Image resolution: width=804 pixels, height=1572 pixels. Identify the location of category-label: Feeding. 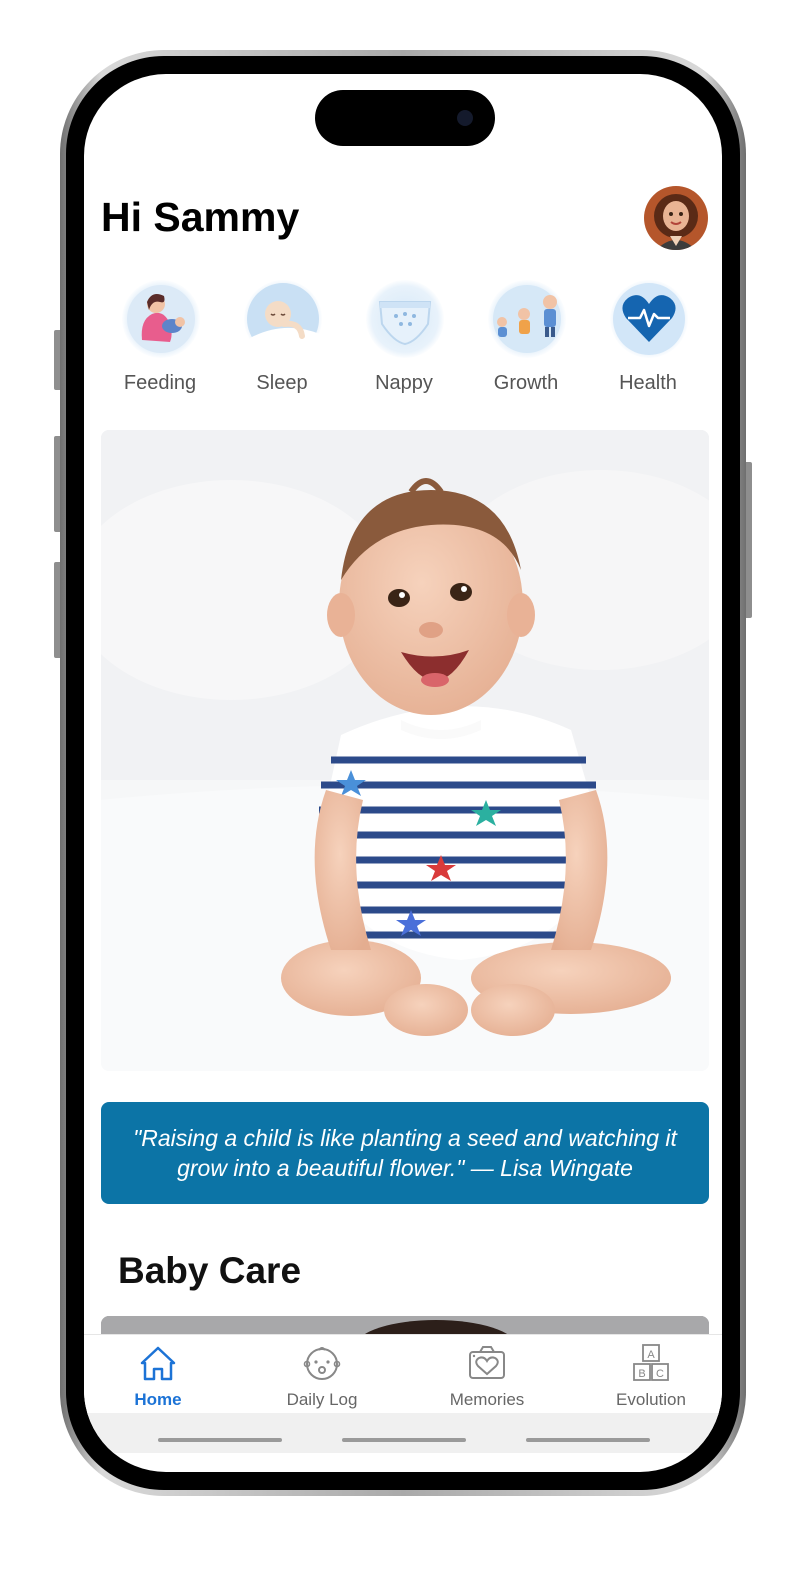
(160, 383).